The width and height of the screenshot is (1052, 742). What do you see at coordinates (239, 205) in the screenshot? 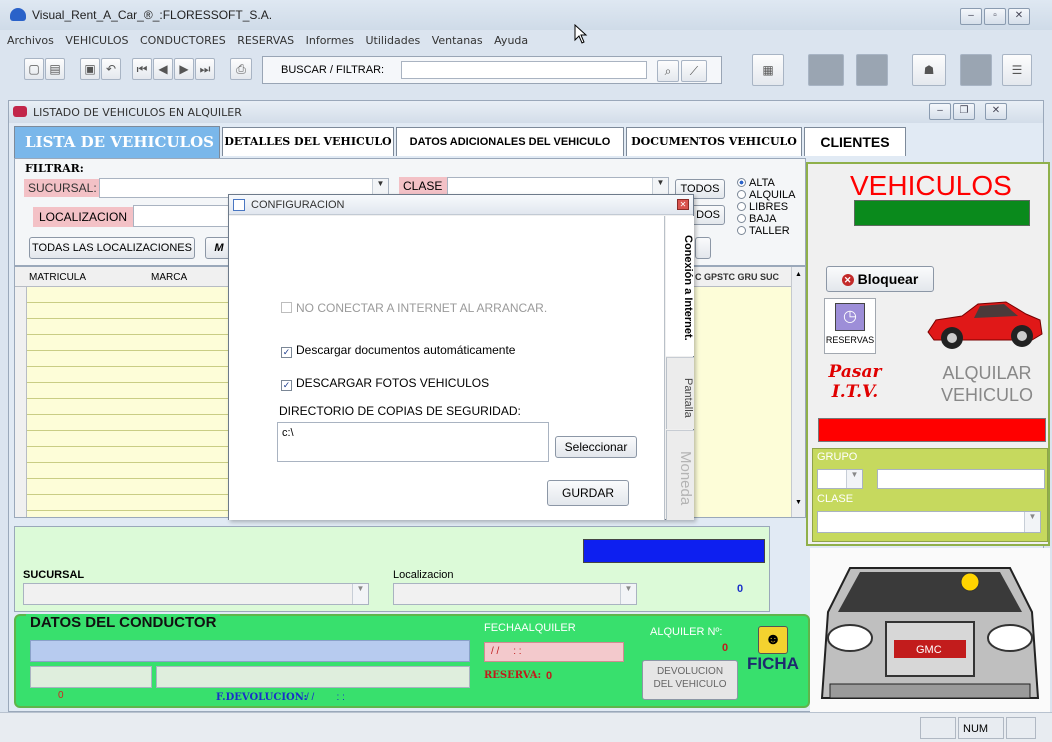
I see `dialog-icon` at bounding box center [239, 205].